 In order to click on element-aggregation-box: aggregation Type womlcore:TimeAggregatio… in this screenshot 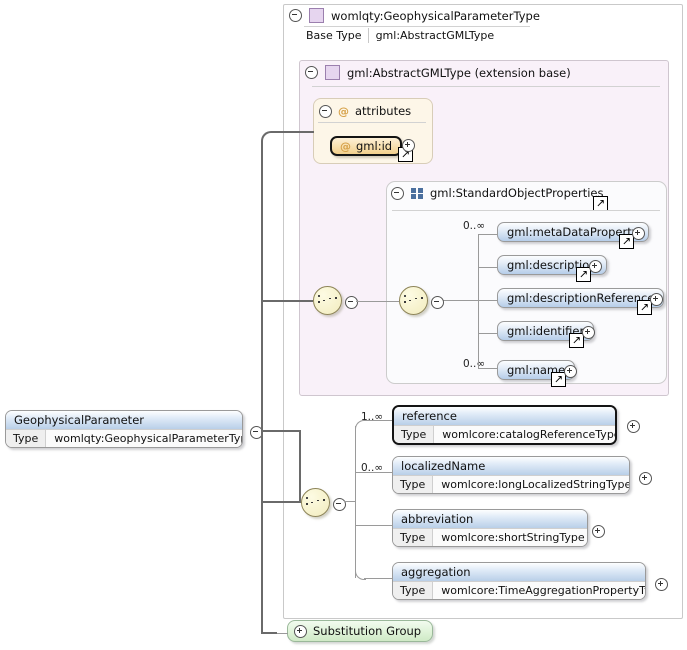, I will do `click(519, 581)`.